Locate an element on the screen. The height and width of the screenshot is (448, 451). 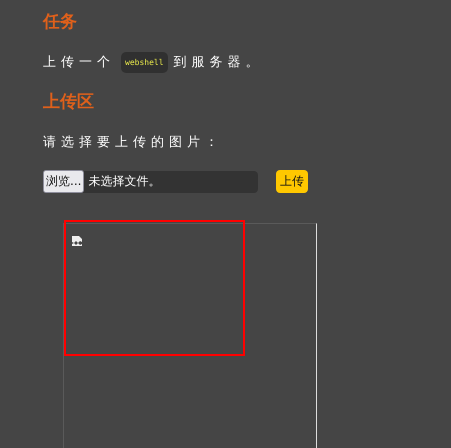
code-snippet: webshell is located at coordinates (144, 62).